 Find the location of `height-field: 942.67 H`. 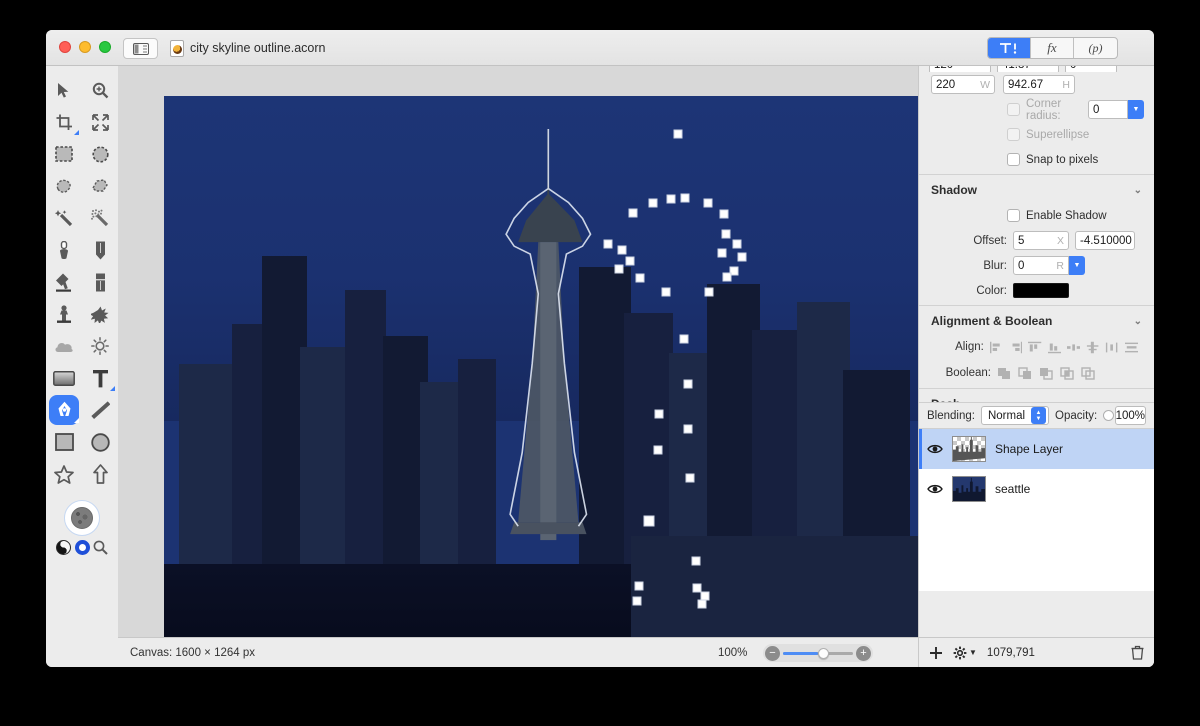

height-field: 942.67 H is located at coordinates (1039, 84).